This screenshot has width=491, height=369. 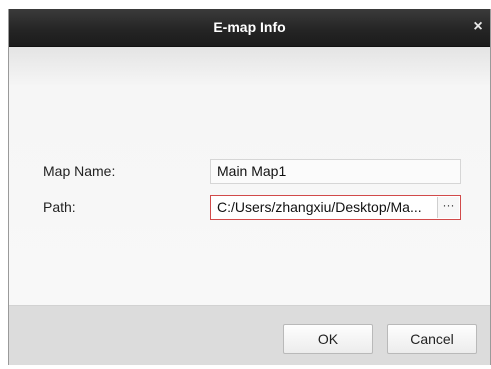 What do you see at coordinates (432, 339) in the screenshot?
I see `cancel-button: Cancel` at bounding box center [432, 339].